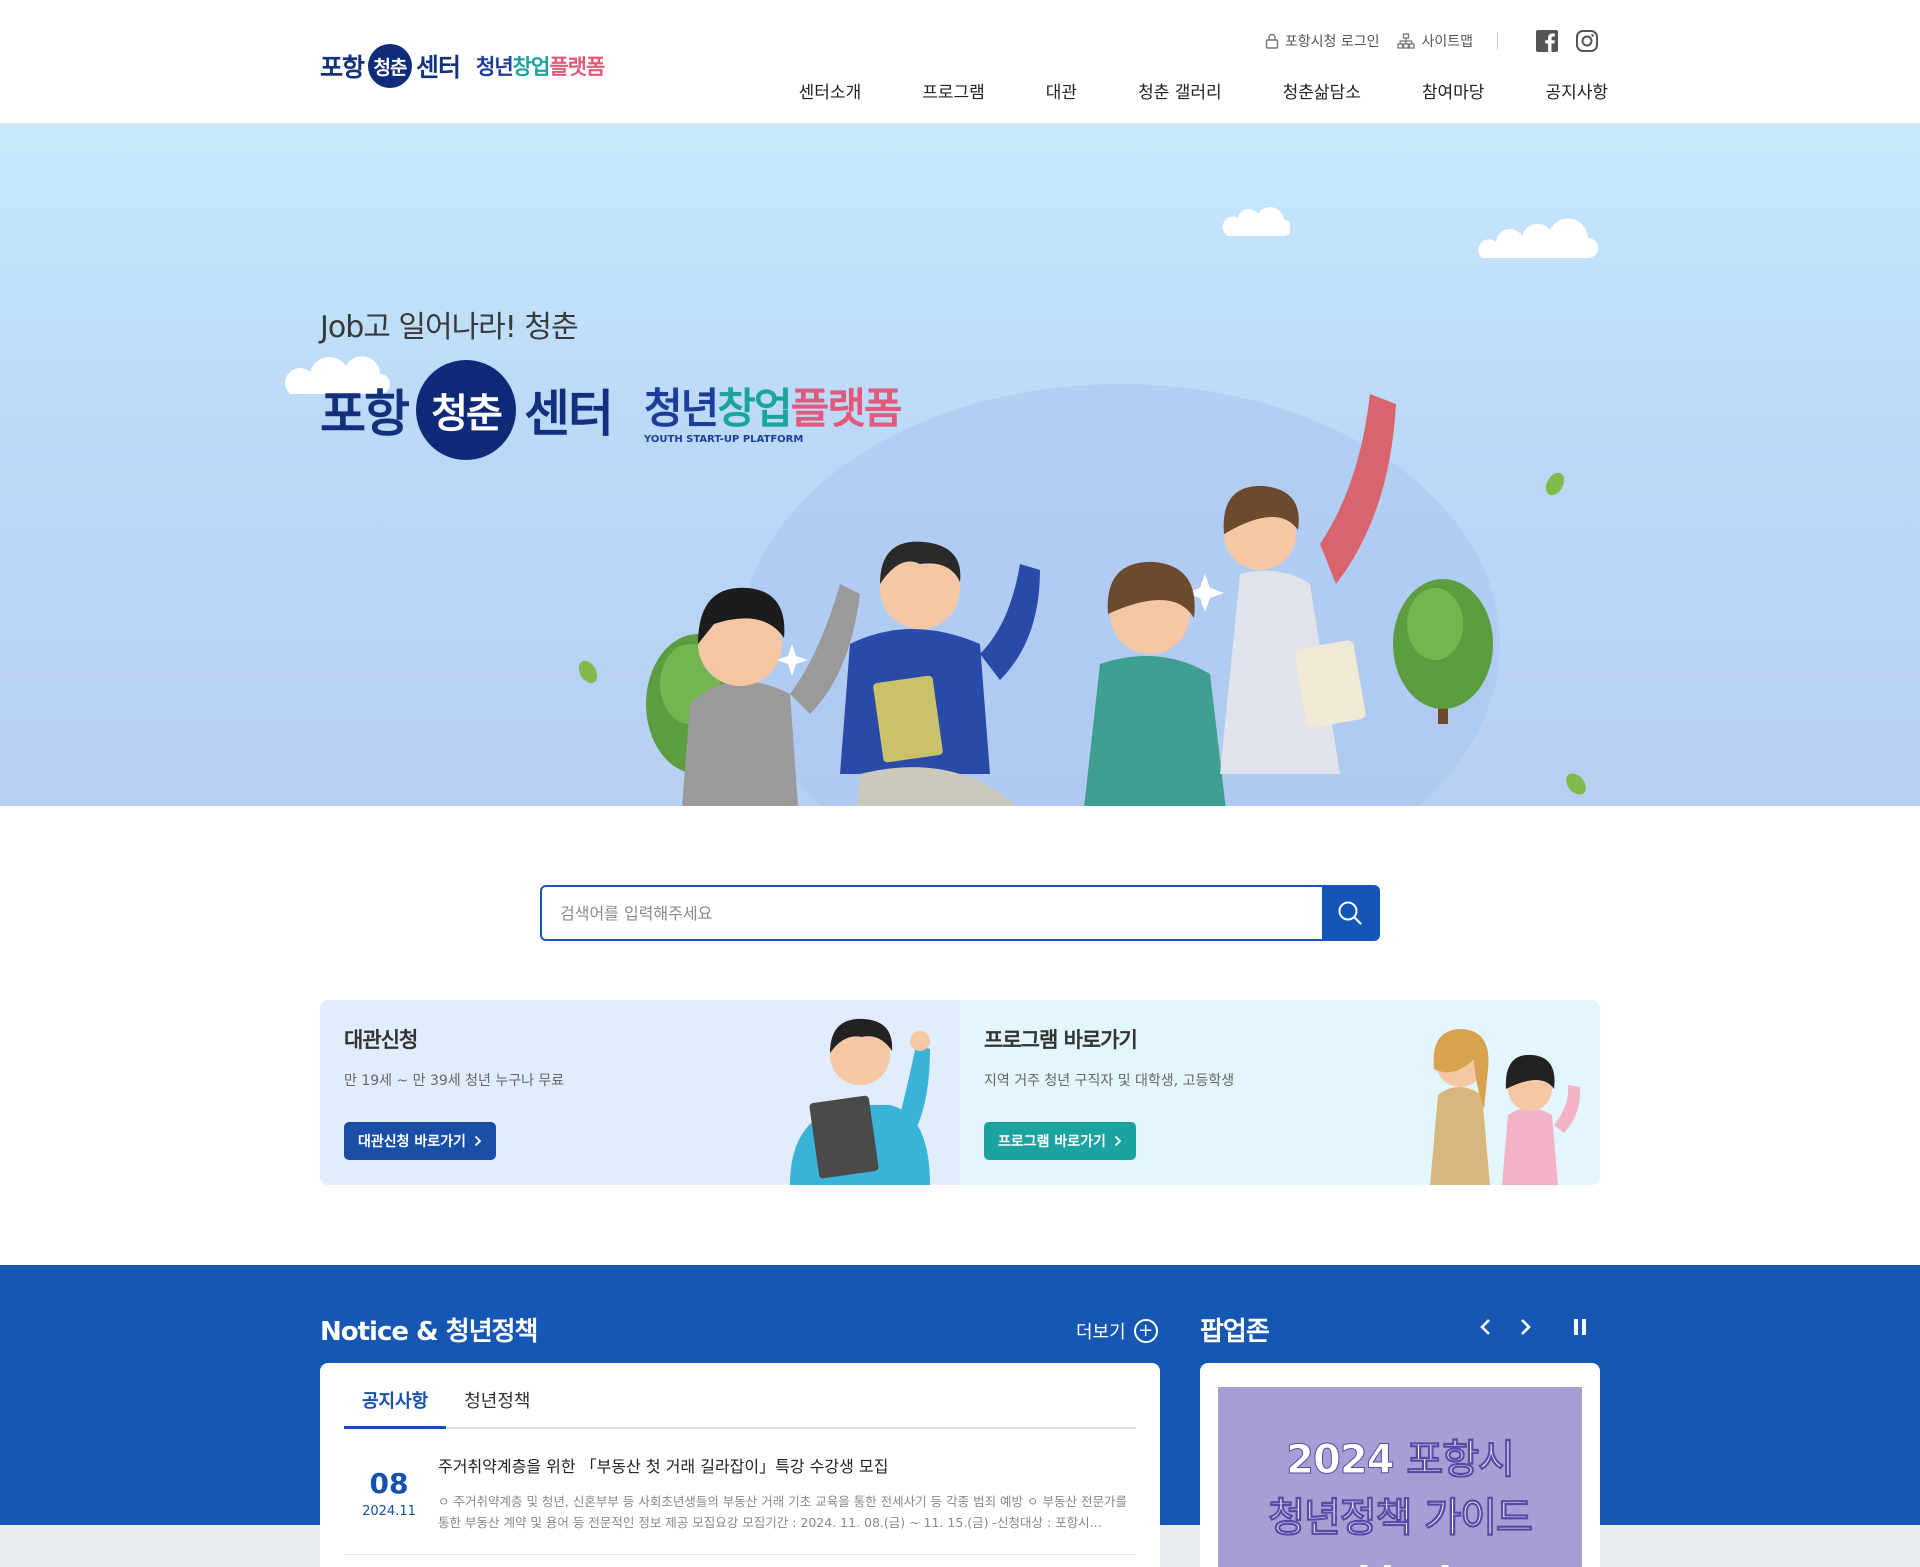  I want to click on popup-next-button, so click(1526, 1327).